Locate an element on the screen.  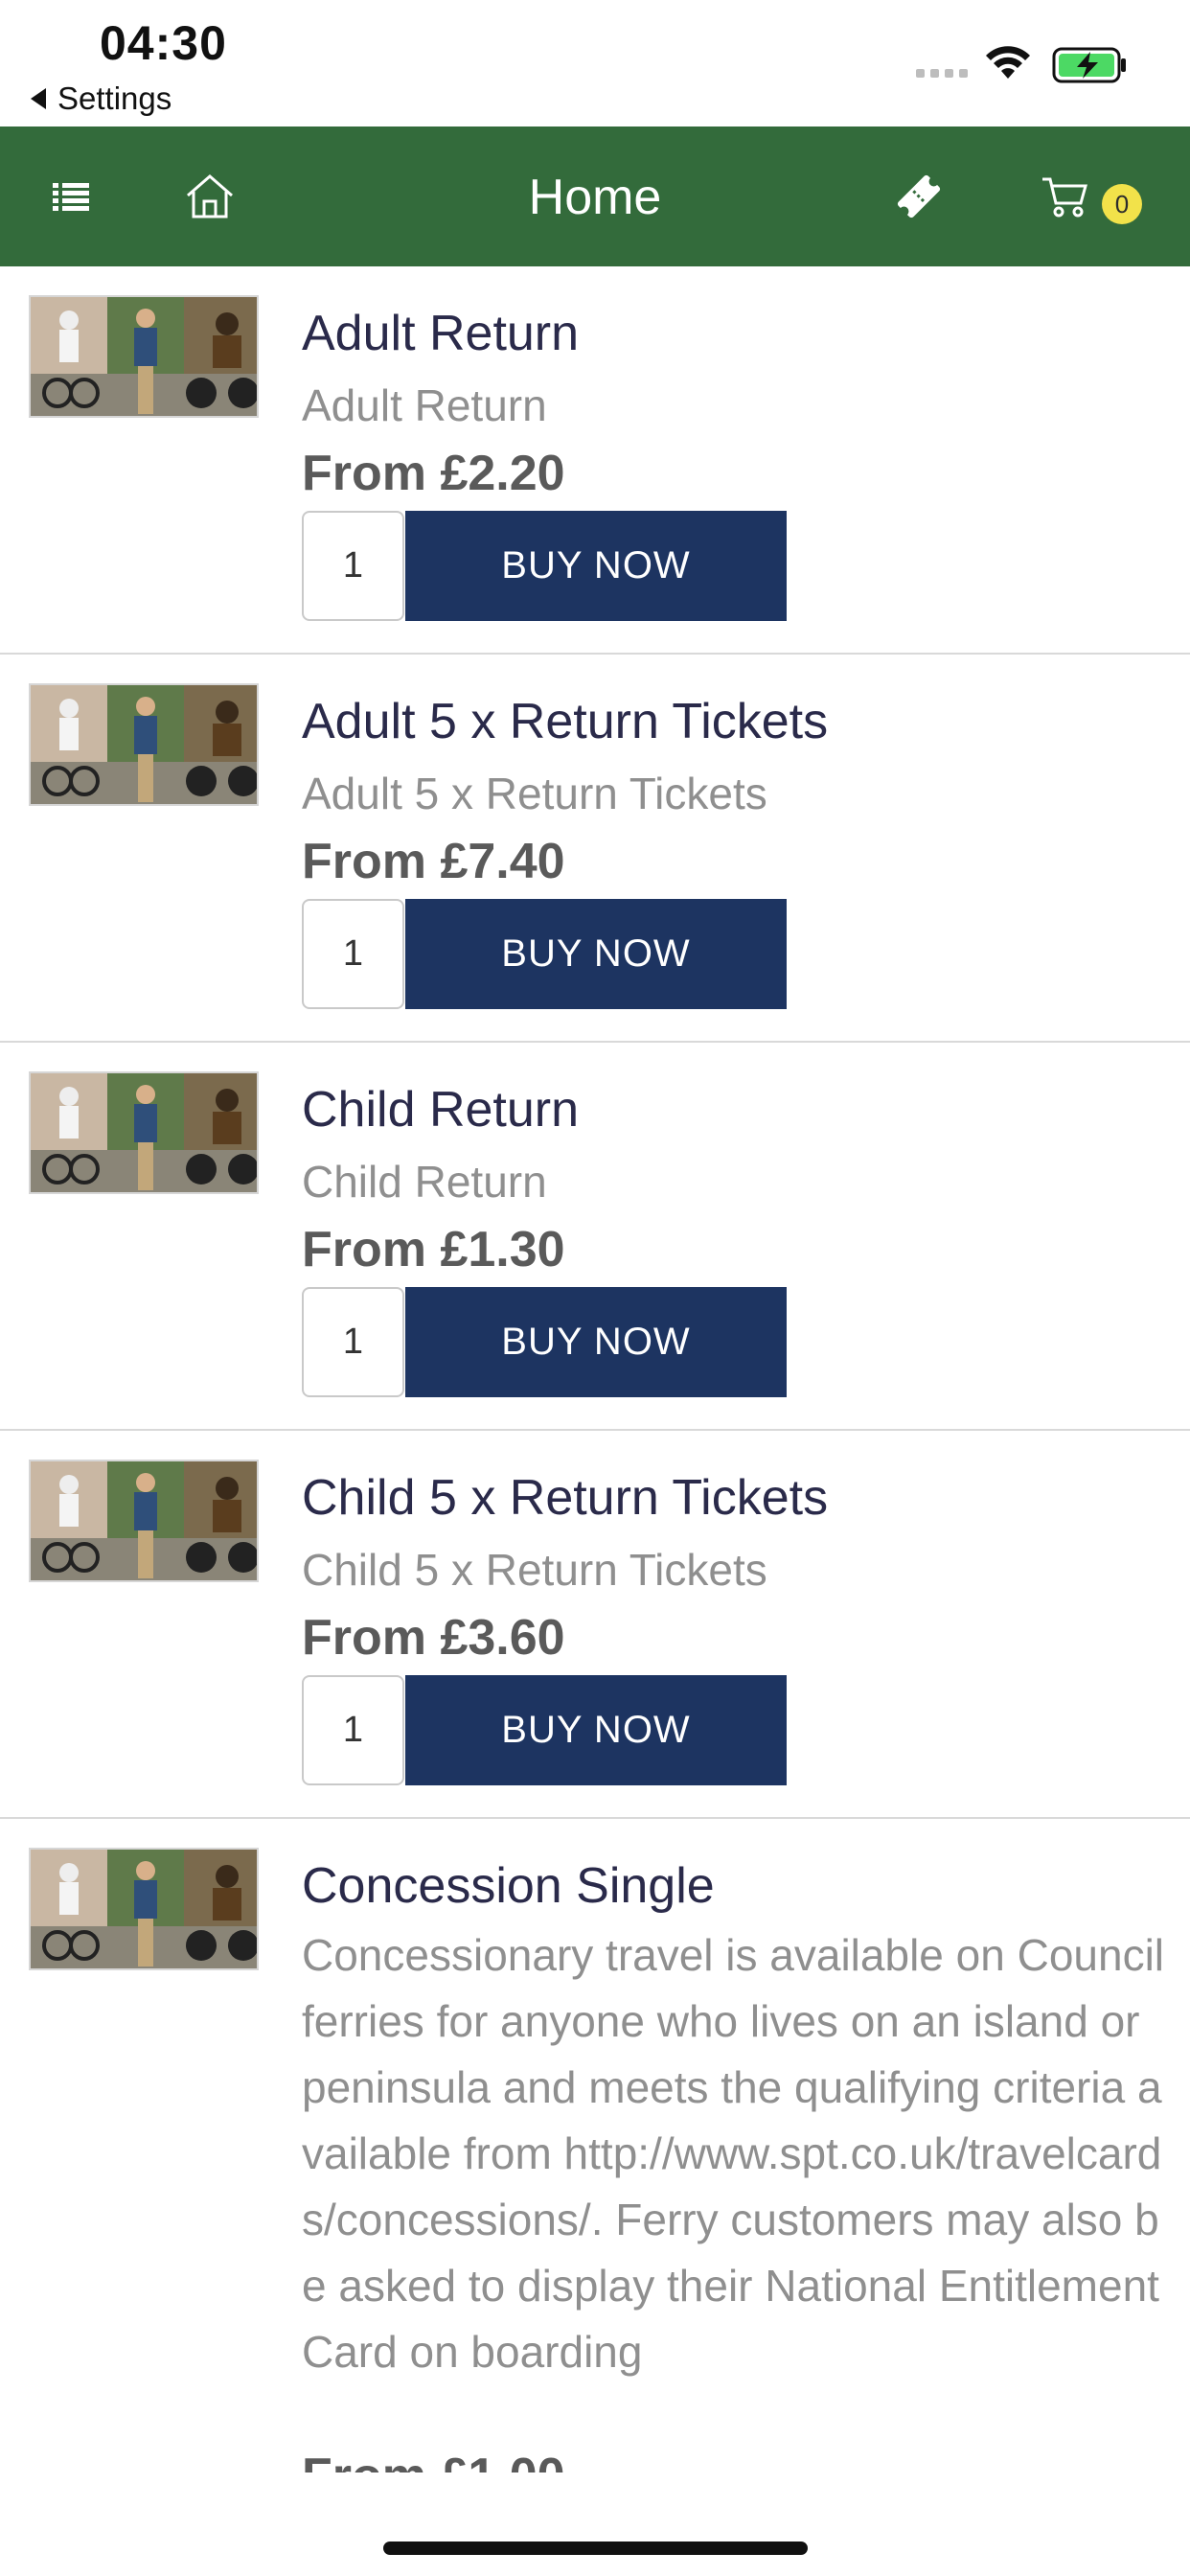
cart-count-badge: 0 is located at coordinates (1122, 204).